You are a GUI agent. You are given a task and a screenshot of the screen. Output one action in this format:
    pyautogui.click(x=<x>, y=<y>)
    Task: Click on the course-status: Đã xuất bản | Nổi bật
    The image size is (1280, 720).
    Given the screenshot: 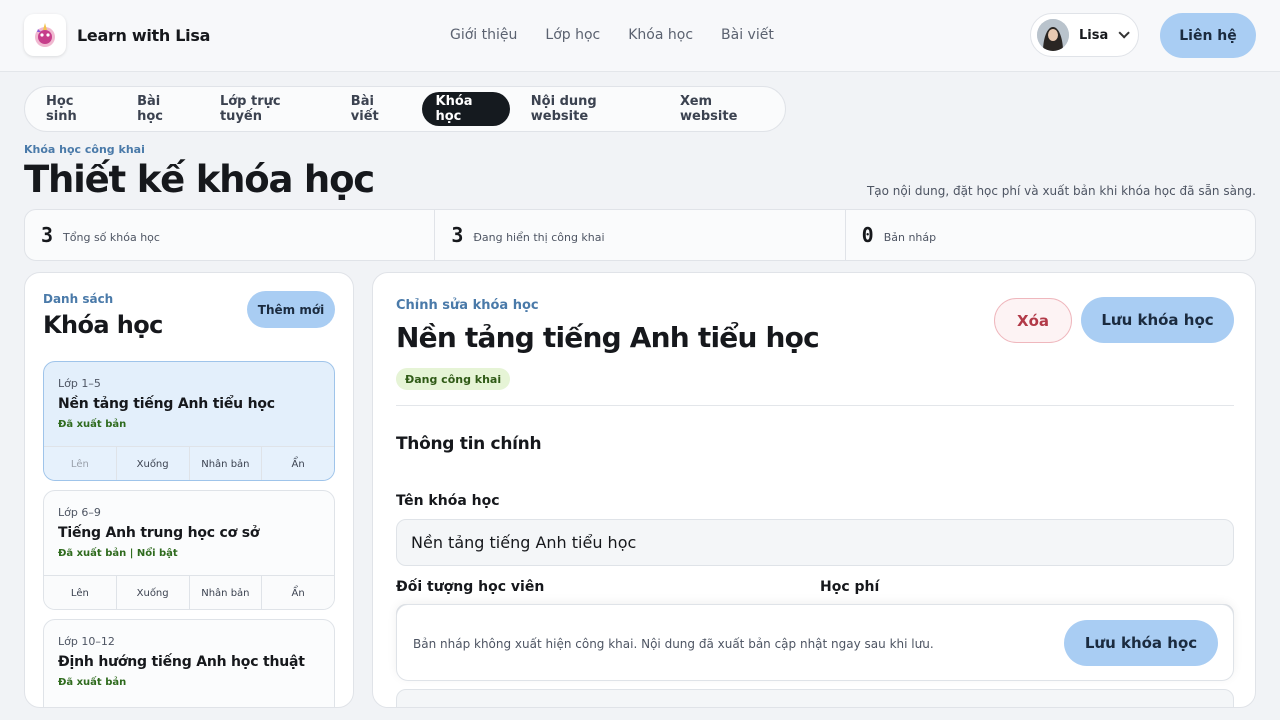 What is the action you would take?
    pyautogui.click(x=118, y=553)
    